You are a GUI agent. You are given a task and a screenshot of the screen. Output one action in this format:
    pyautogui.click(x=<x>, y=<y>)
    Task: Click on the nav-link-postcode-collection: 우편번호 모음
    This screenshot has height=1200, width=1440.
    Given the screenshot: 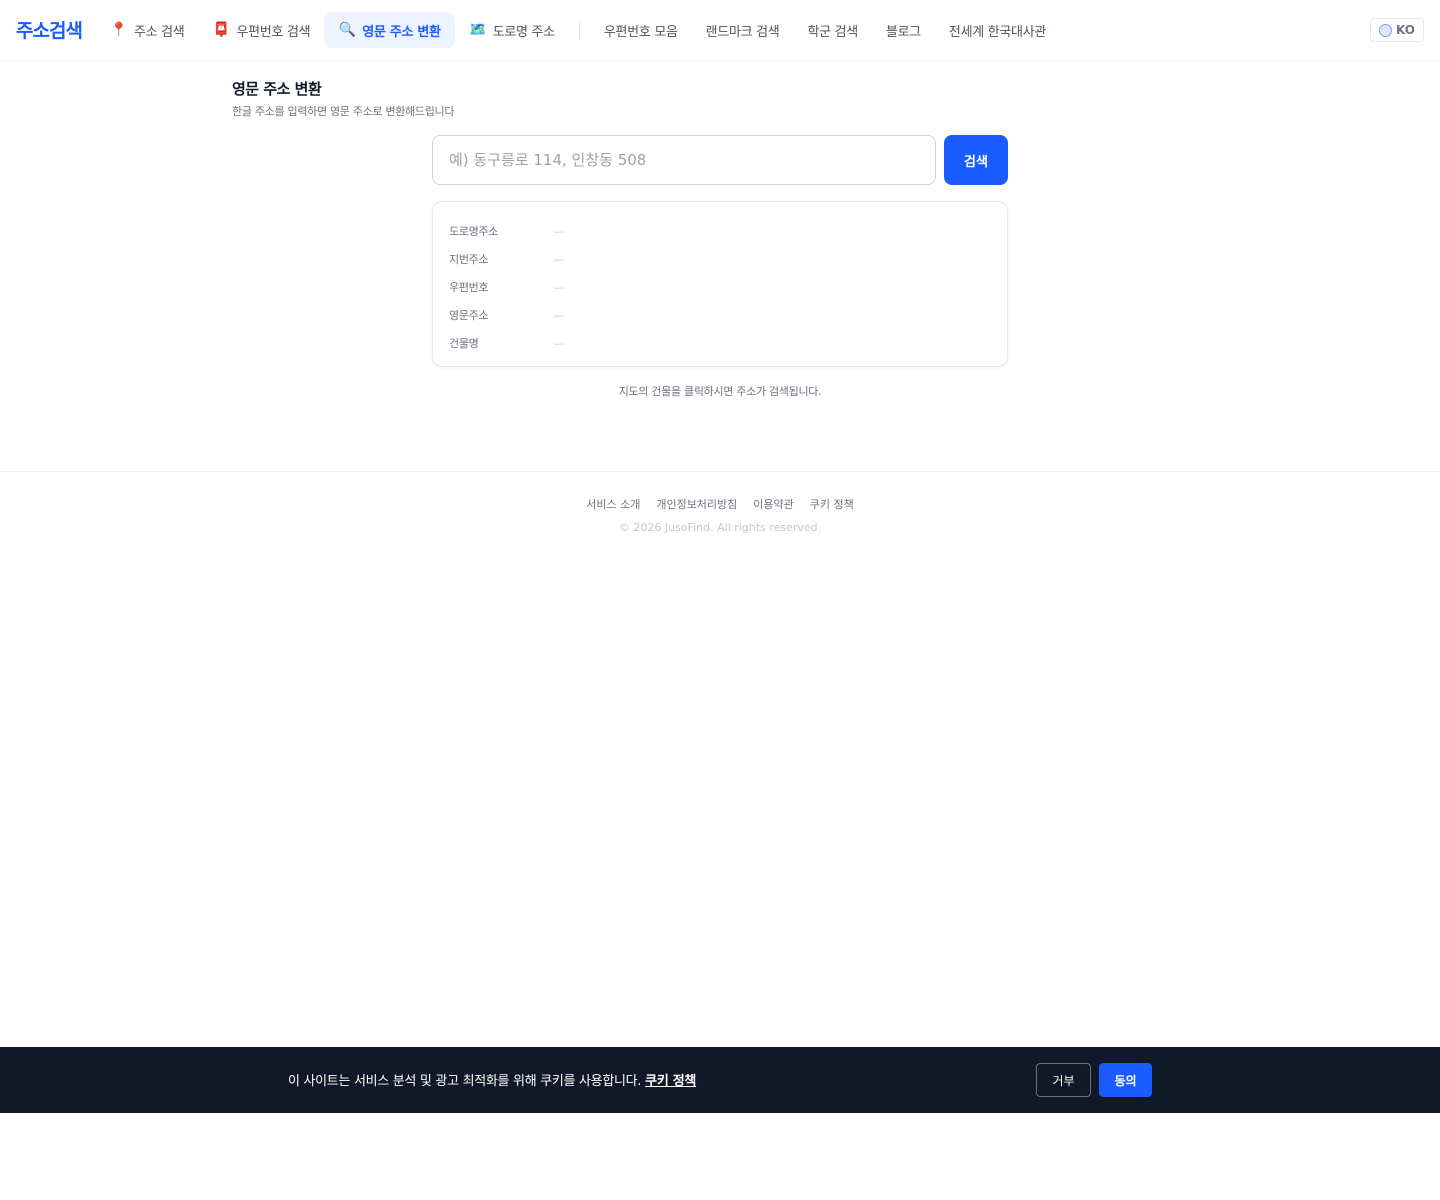 What is the action you would take?
    pyautogui.click(x=641, y=30)
    